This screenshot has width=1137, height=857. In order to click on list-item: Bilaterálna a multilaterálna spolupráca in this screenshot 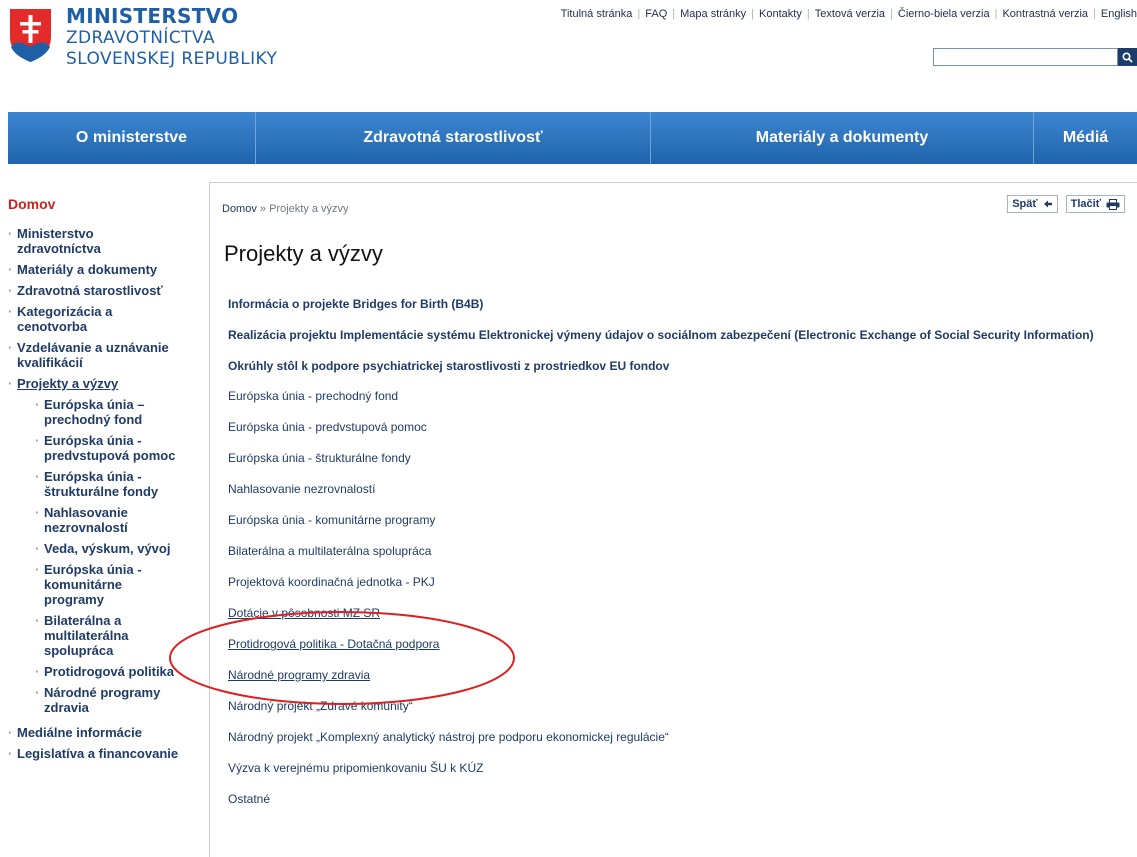, I will do `click(668, 551)`.